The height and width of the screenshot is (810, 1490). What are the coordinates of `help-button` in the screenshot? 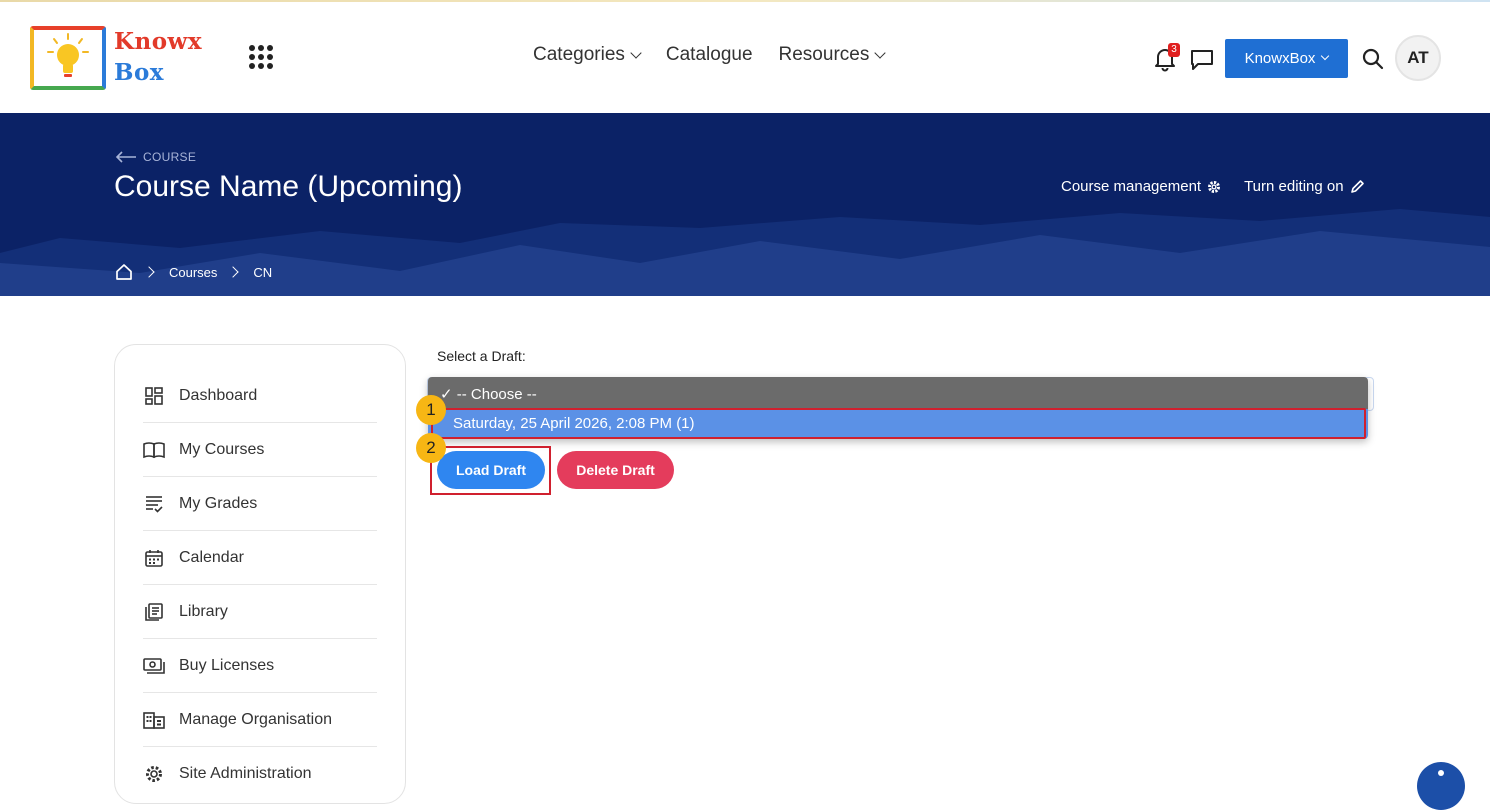 It's located at (1441, 786).